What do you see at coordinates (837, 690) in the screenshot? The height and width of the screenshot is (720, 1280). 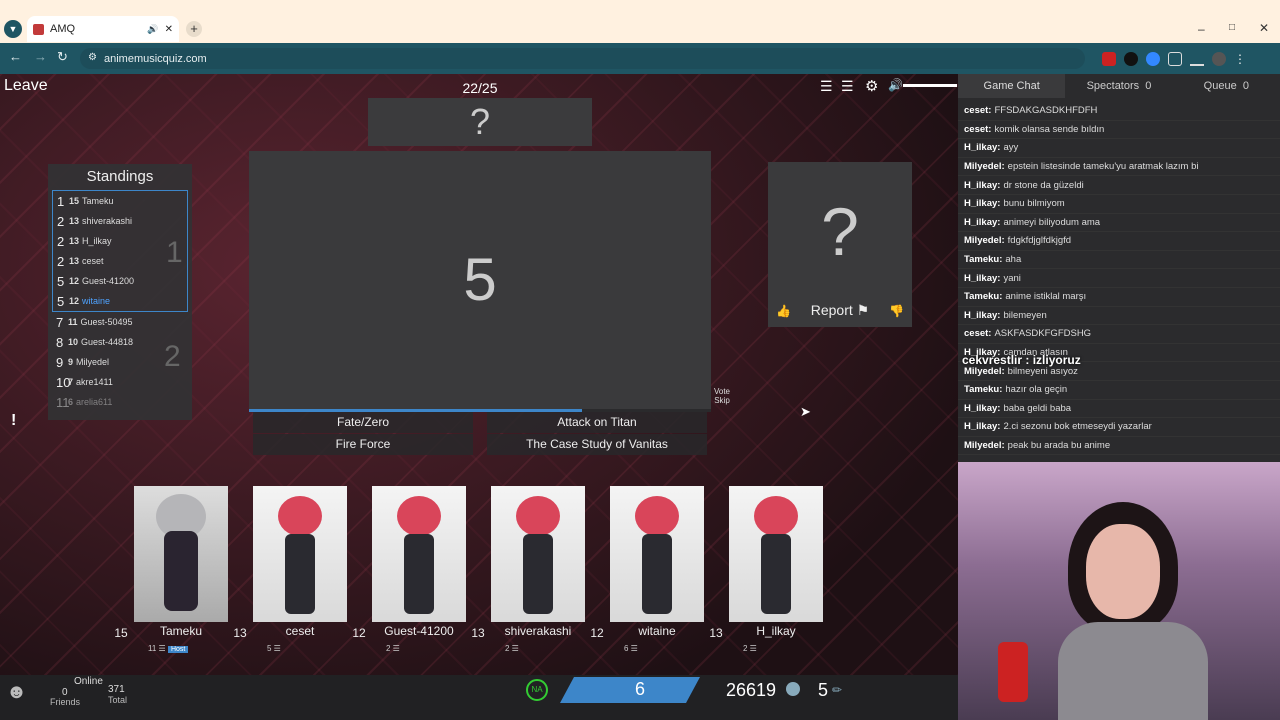 I see `ticket-icon: ✏` at bounding box center [837, 690].